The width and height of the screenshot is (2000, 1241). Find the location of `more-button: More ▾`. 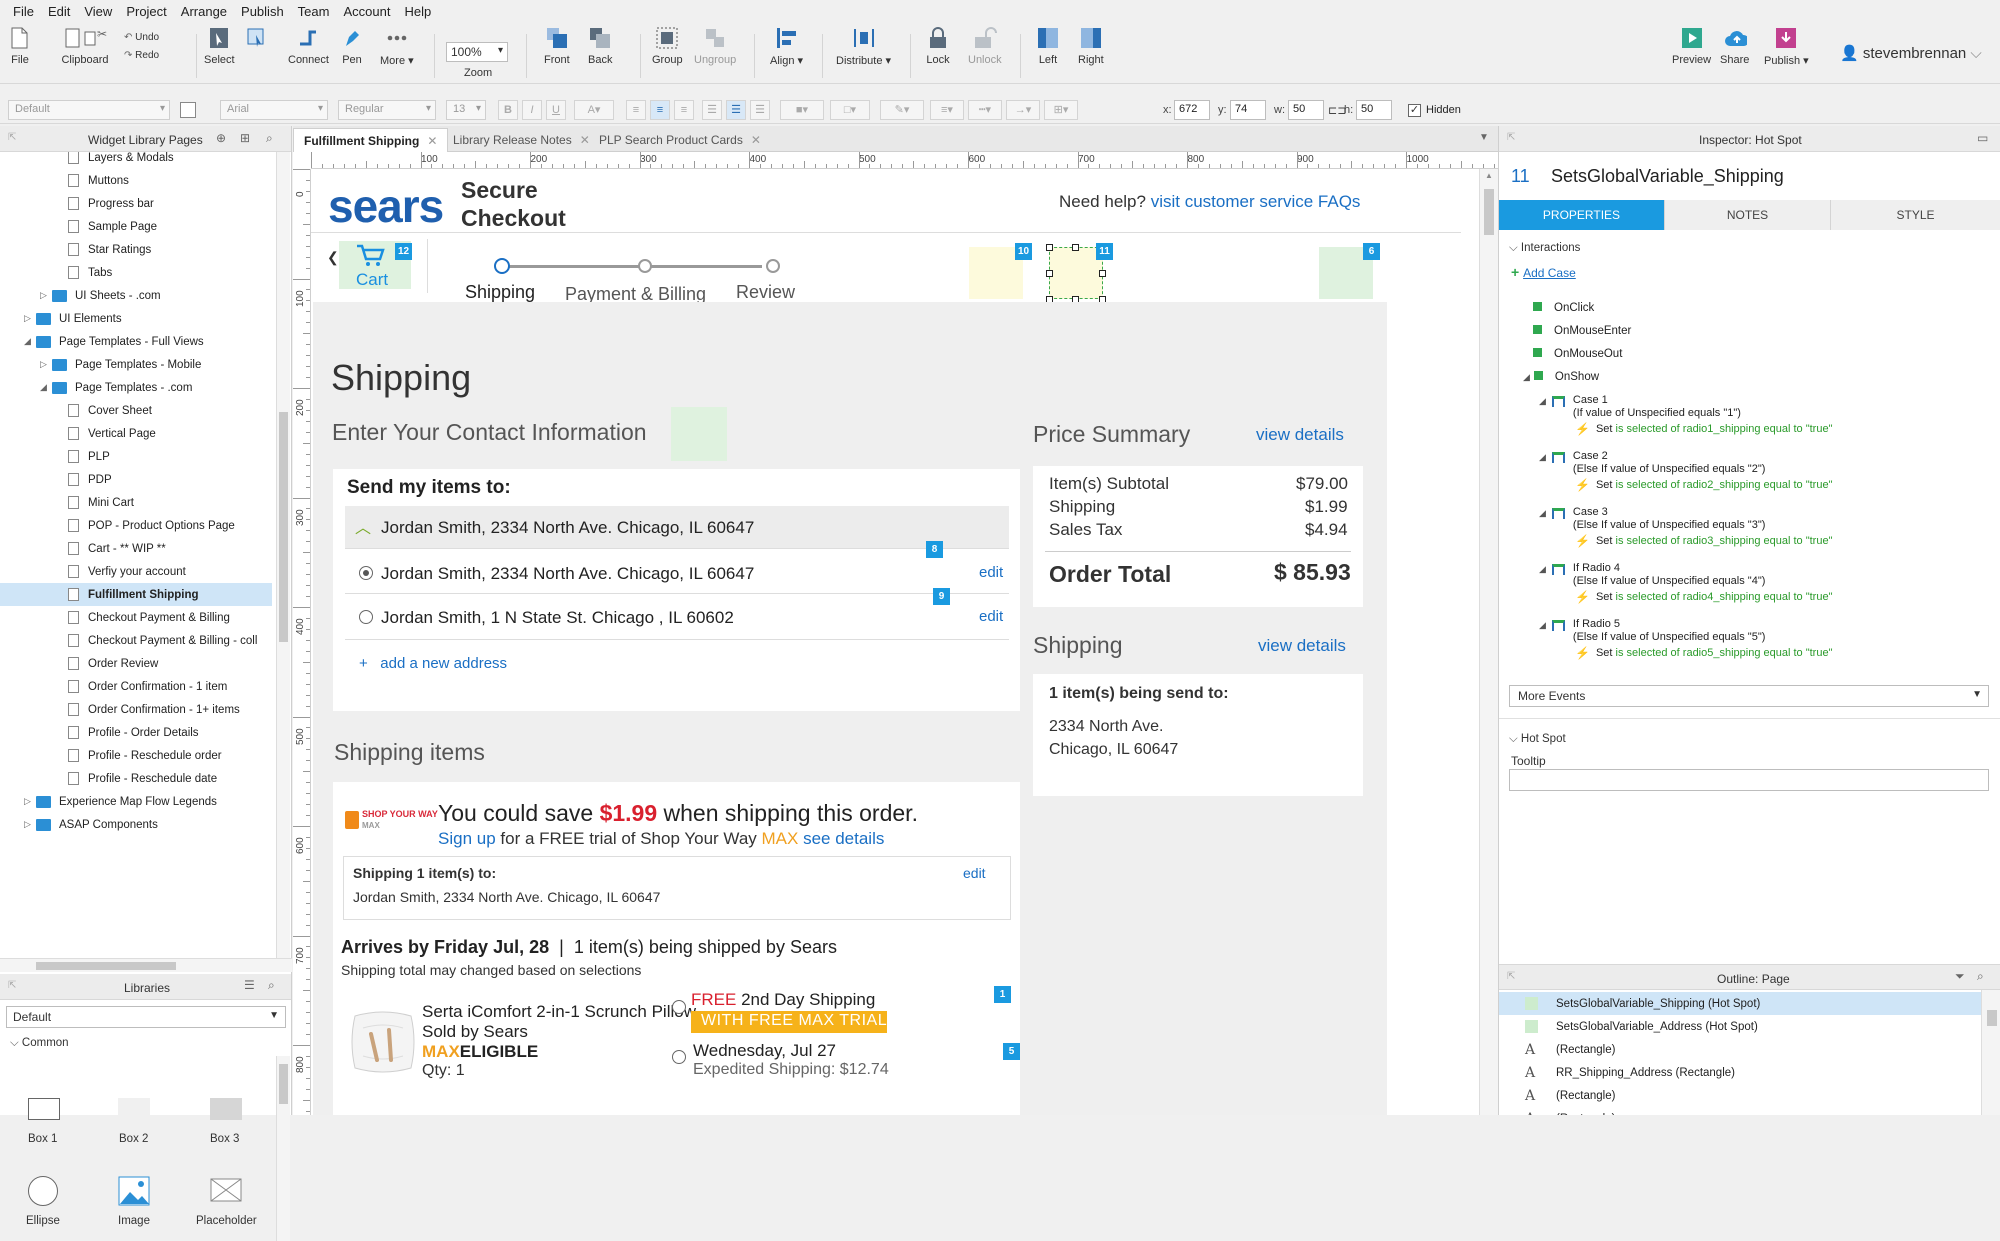

more-button: More ▾ is located at coordinates (397, 46).